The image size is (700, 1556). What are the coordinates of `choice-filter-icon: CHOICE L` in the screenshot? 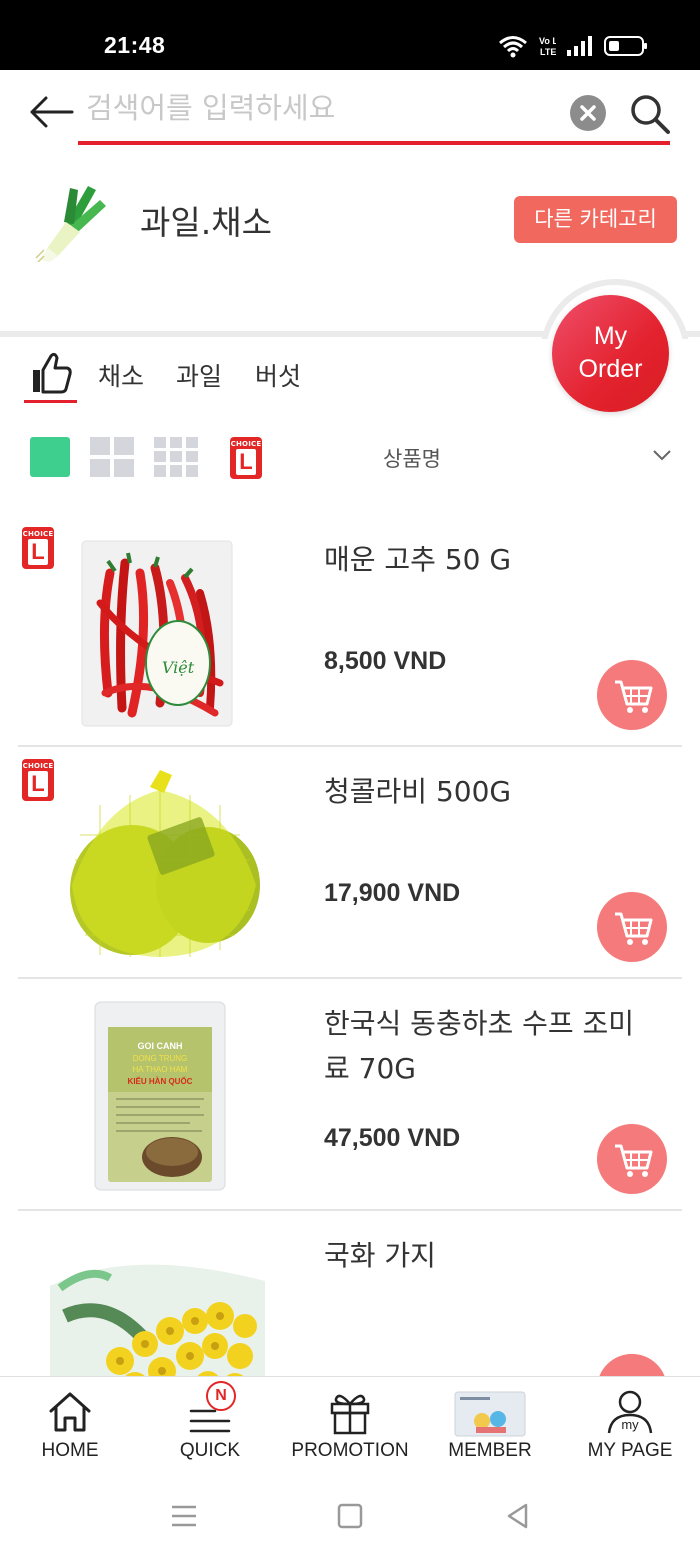 It's located at (246, 458).